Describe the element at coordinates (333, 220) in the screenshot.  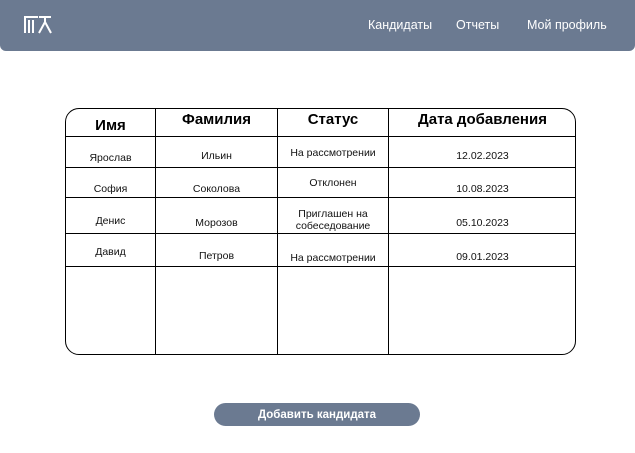
I see `cell-status: Приглашен на собеседование` at that location.